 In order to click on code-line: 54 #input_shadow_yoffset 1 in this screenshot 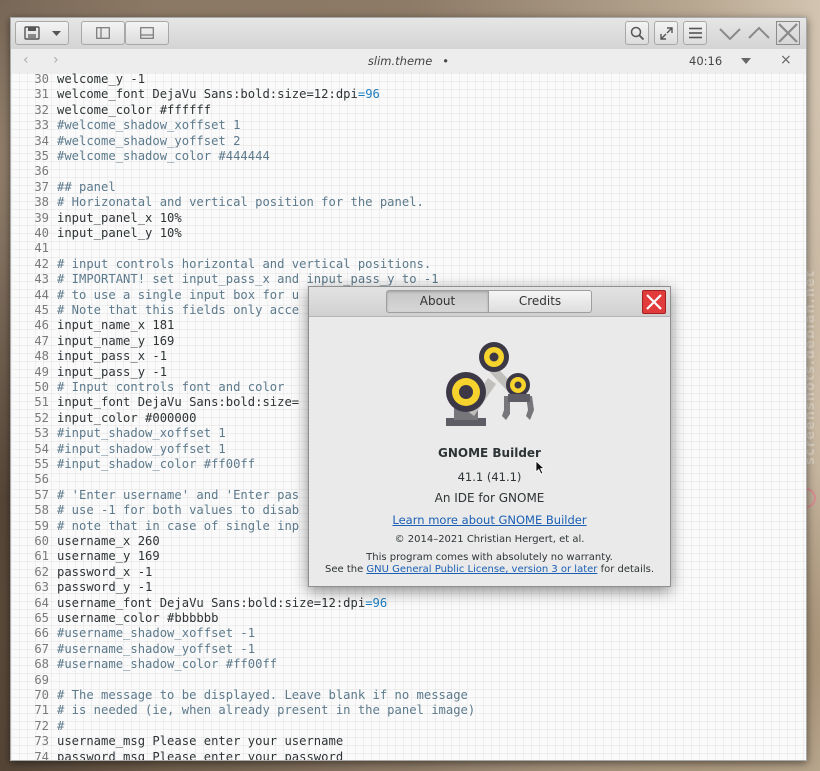, I will do `click(118, 449)`.